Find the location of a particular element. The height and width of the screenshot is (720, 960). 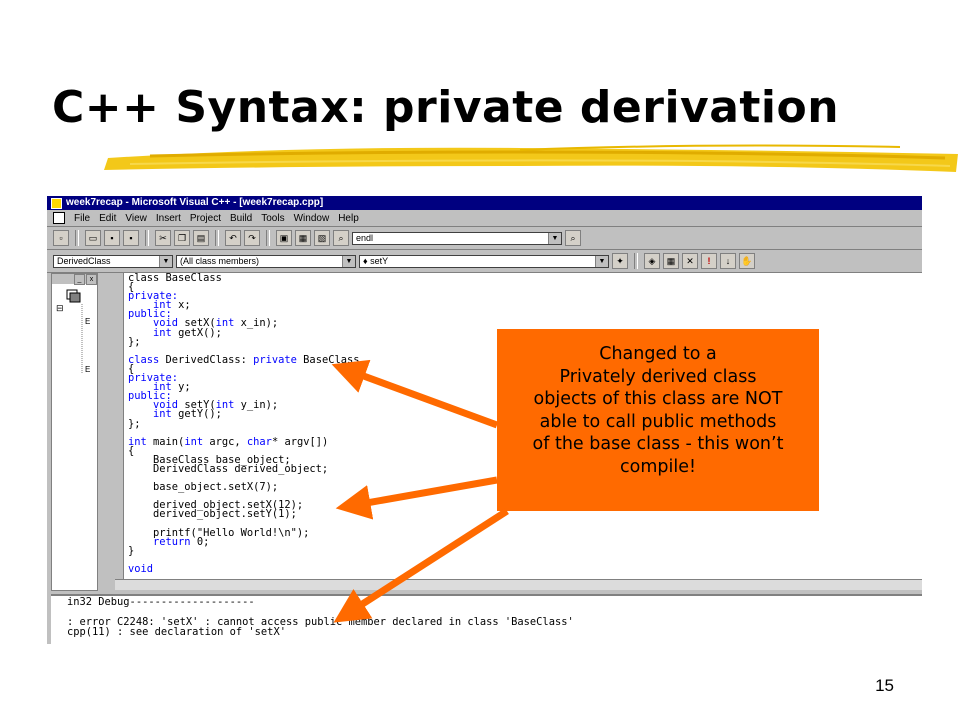

code-text: y_in); is located at coordinates (256, 405).